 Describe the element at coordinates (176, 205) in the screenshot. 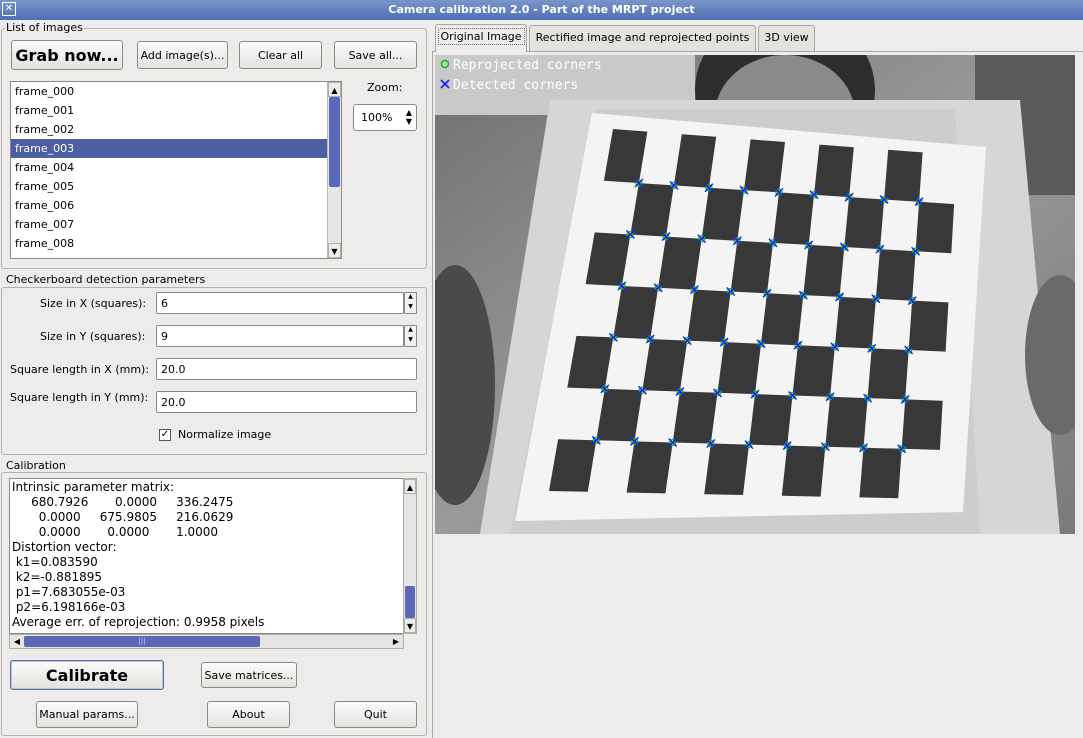

I see `list-item: frame_006` at that location.